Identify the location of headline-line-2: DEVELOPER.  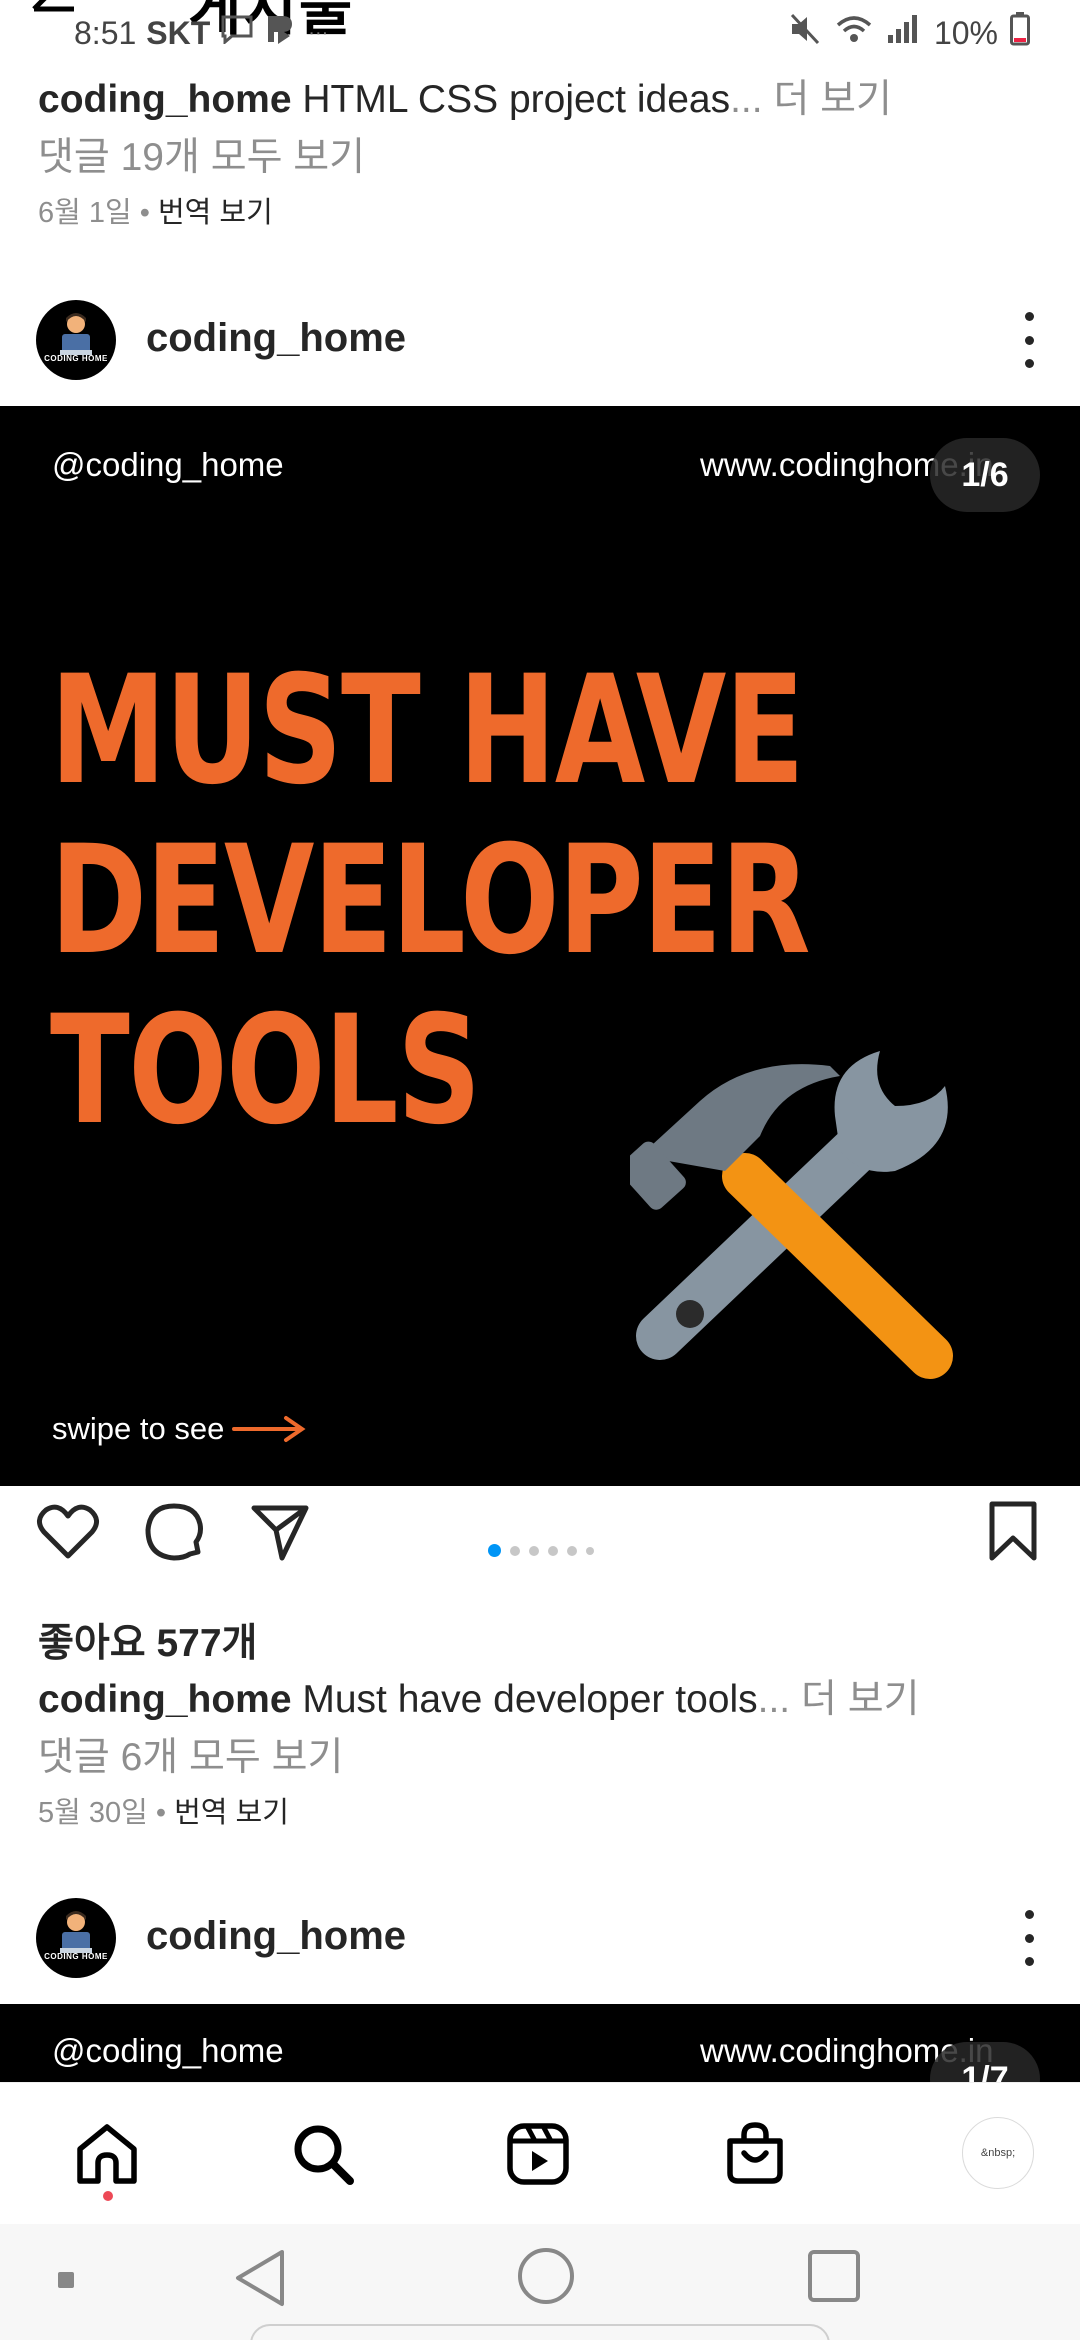
(430, 901).